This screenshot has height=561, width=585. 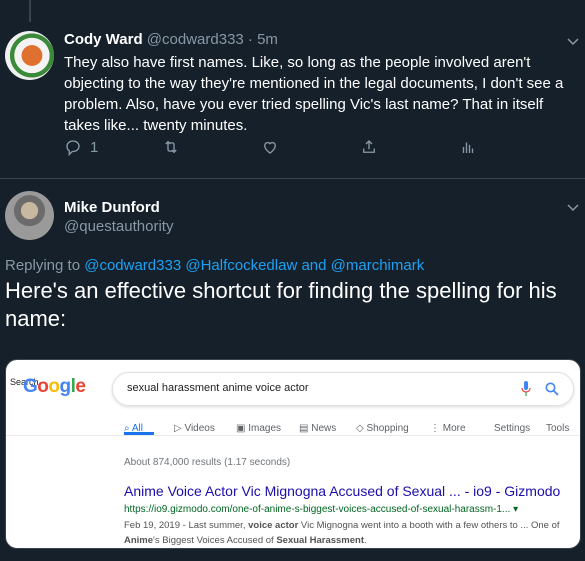 I want to click on replying-prefix: Replying to, so click(x=43, y=265).